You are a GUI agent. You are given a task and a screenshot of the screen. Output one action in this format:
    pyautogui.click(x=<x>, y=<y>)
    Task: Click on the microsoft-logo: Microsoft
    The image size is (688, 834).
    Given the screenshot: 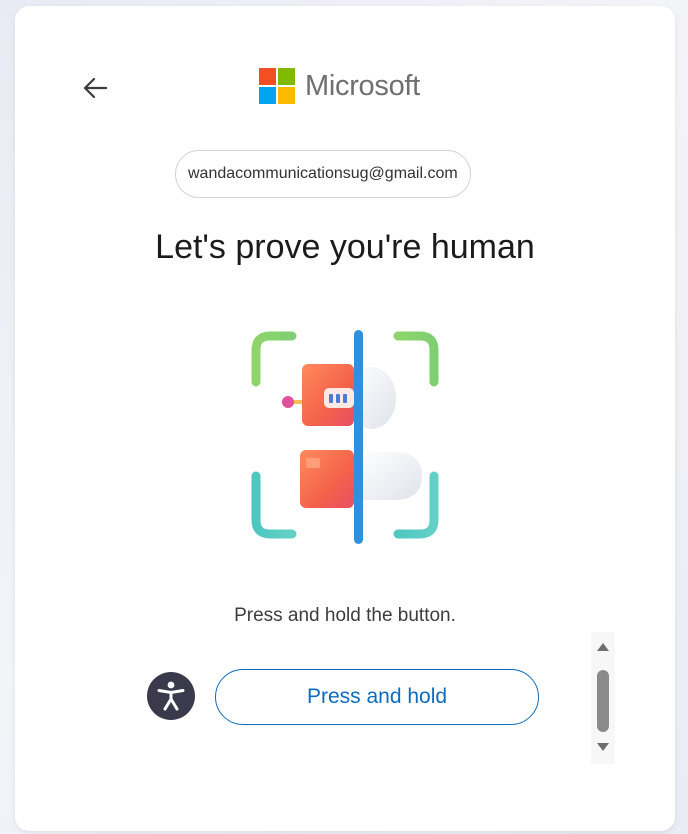 What is the action you would take?
    pyautogui.click(x=339, y=86)
    